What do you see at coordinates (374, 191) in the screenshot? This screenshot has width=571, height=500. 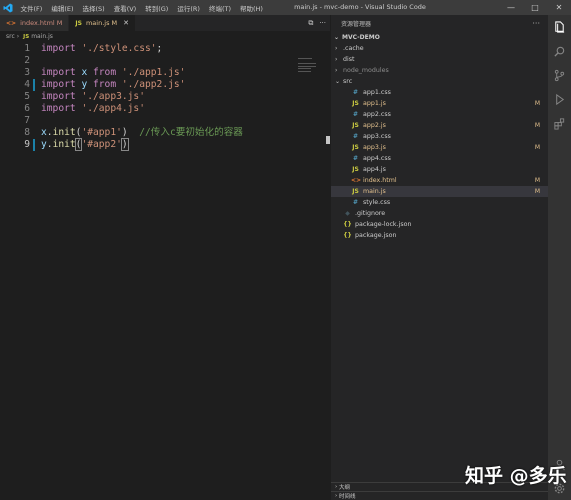 I see `tree-item-label: main.js` at bounding box center [374, 191].